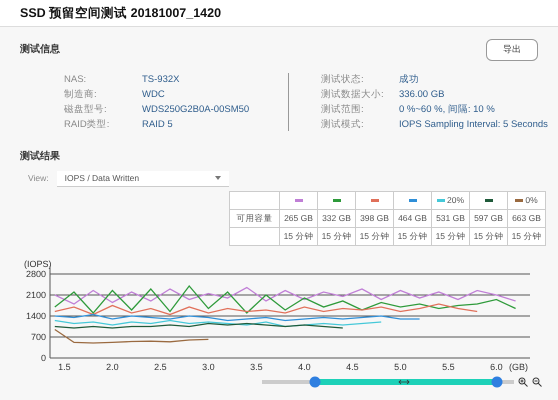 The height and width of the screenshot is (400, 558). What do you see at coordinates (160, 367) in the screenshot?
I see `x-tick-label: 2.5` at bounding box center [160, 367].